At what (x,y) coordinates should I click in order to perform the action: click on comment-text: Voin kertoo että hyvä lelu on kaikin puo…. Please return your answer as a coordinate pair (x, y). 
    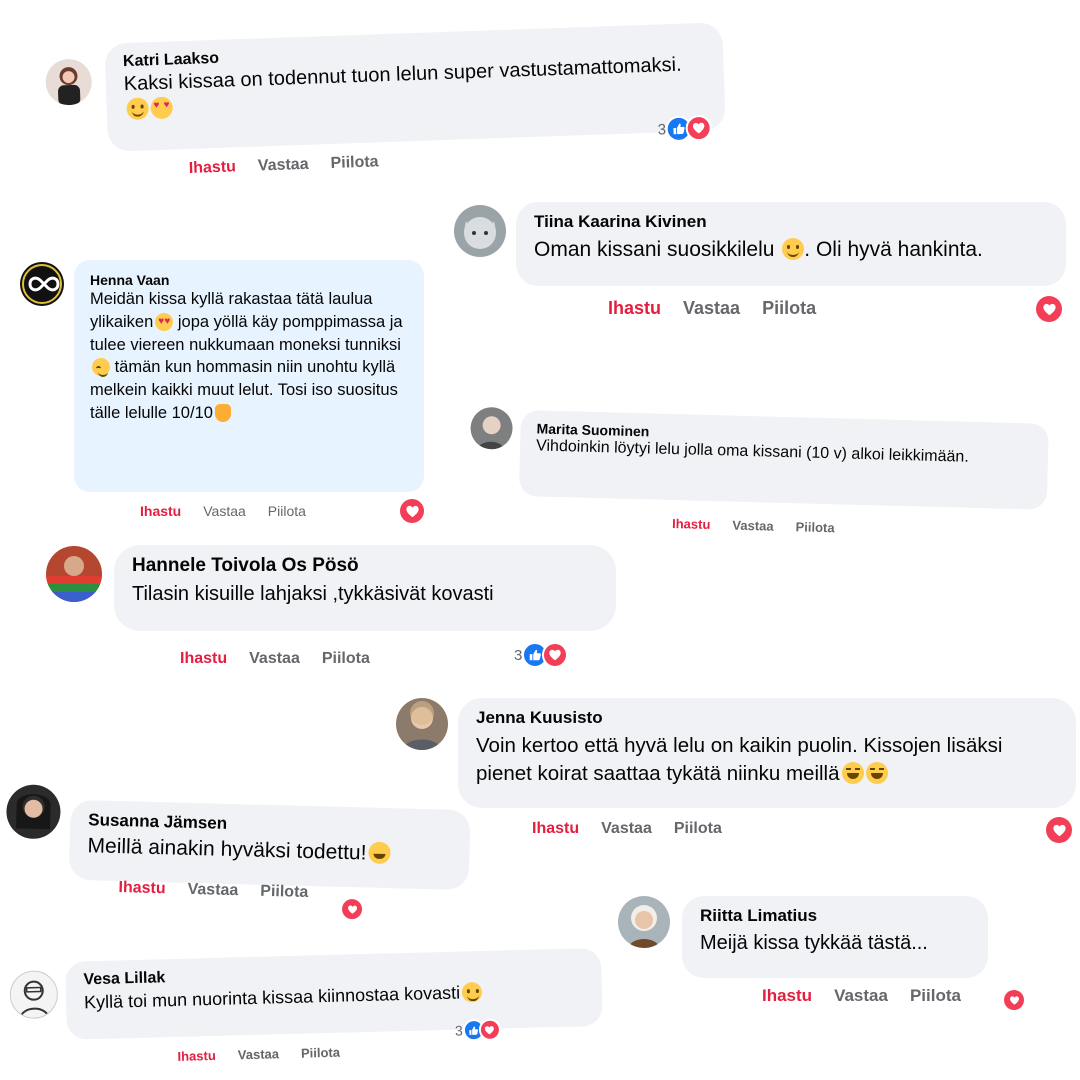
    Looking at the image, I should click on (739, 759).